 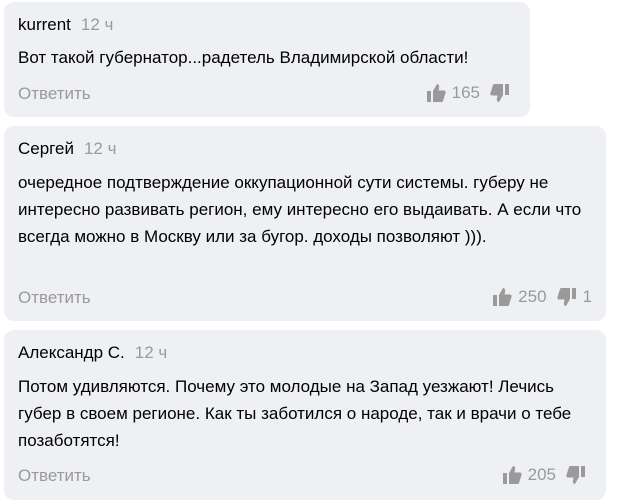 I want to click on comment-header: Александр С. 12 ч, so click(x=92, y=353).